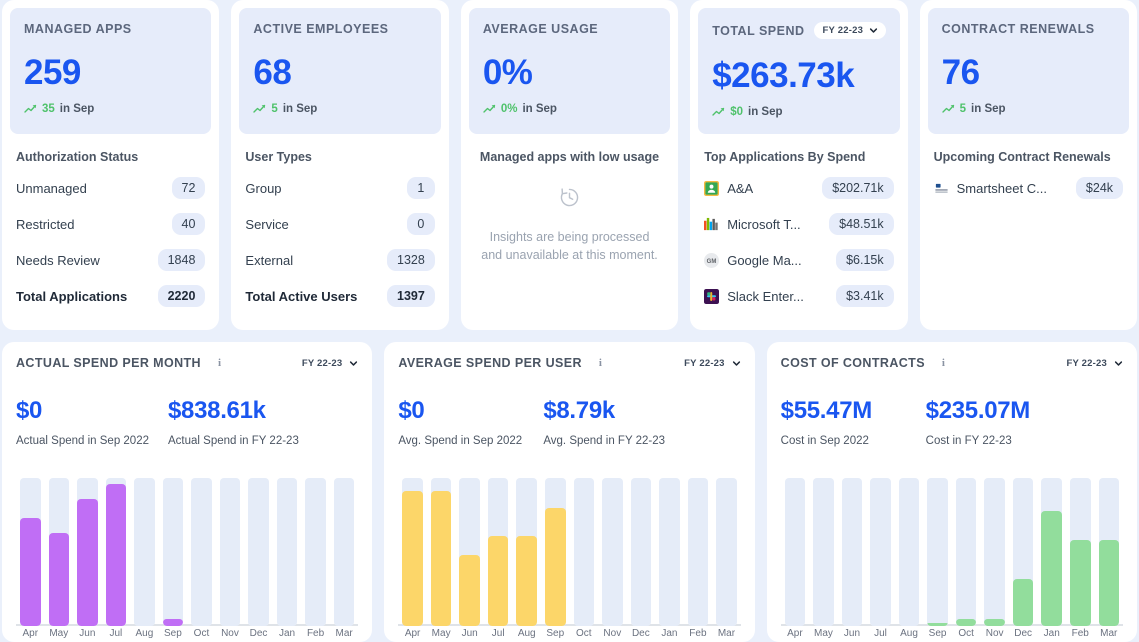 Image resolution: width=1139 pixels, height=642 pixels. What do you see at coordinates (233, 441) in the screenshot?
I see `stat-caption: Actual Spend in FY 22-23` at bounding box center [233, 441].